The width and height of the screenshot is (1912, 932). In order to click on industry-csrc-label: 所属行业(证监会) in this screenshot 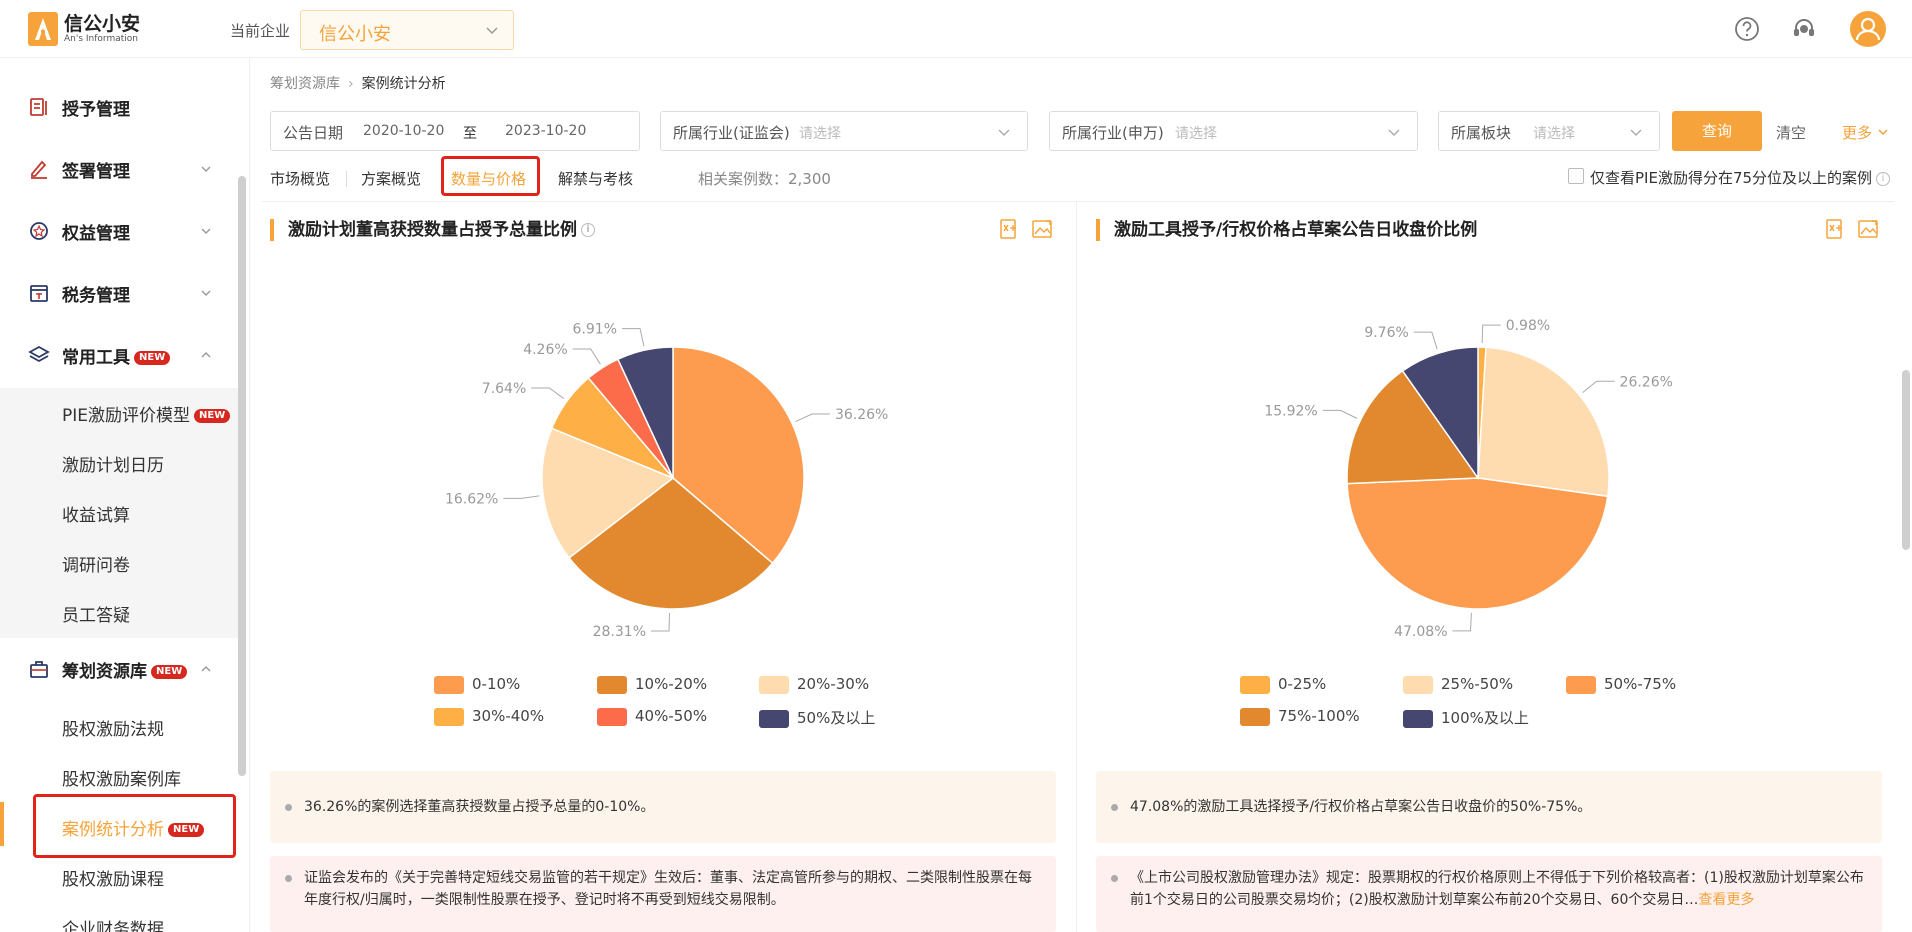, I will do `click(731, 133)`.